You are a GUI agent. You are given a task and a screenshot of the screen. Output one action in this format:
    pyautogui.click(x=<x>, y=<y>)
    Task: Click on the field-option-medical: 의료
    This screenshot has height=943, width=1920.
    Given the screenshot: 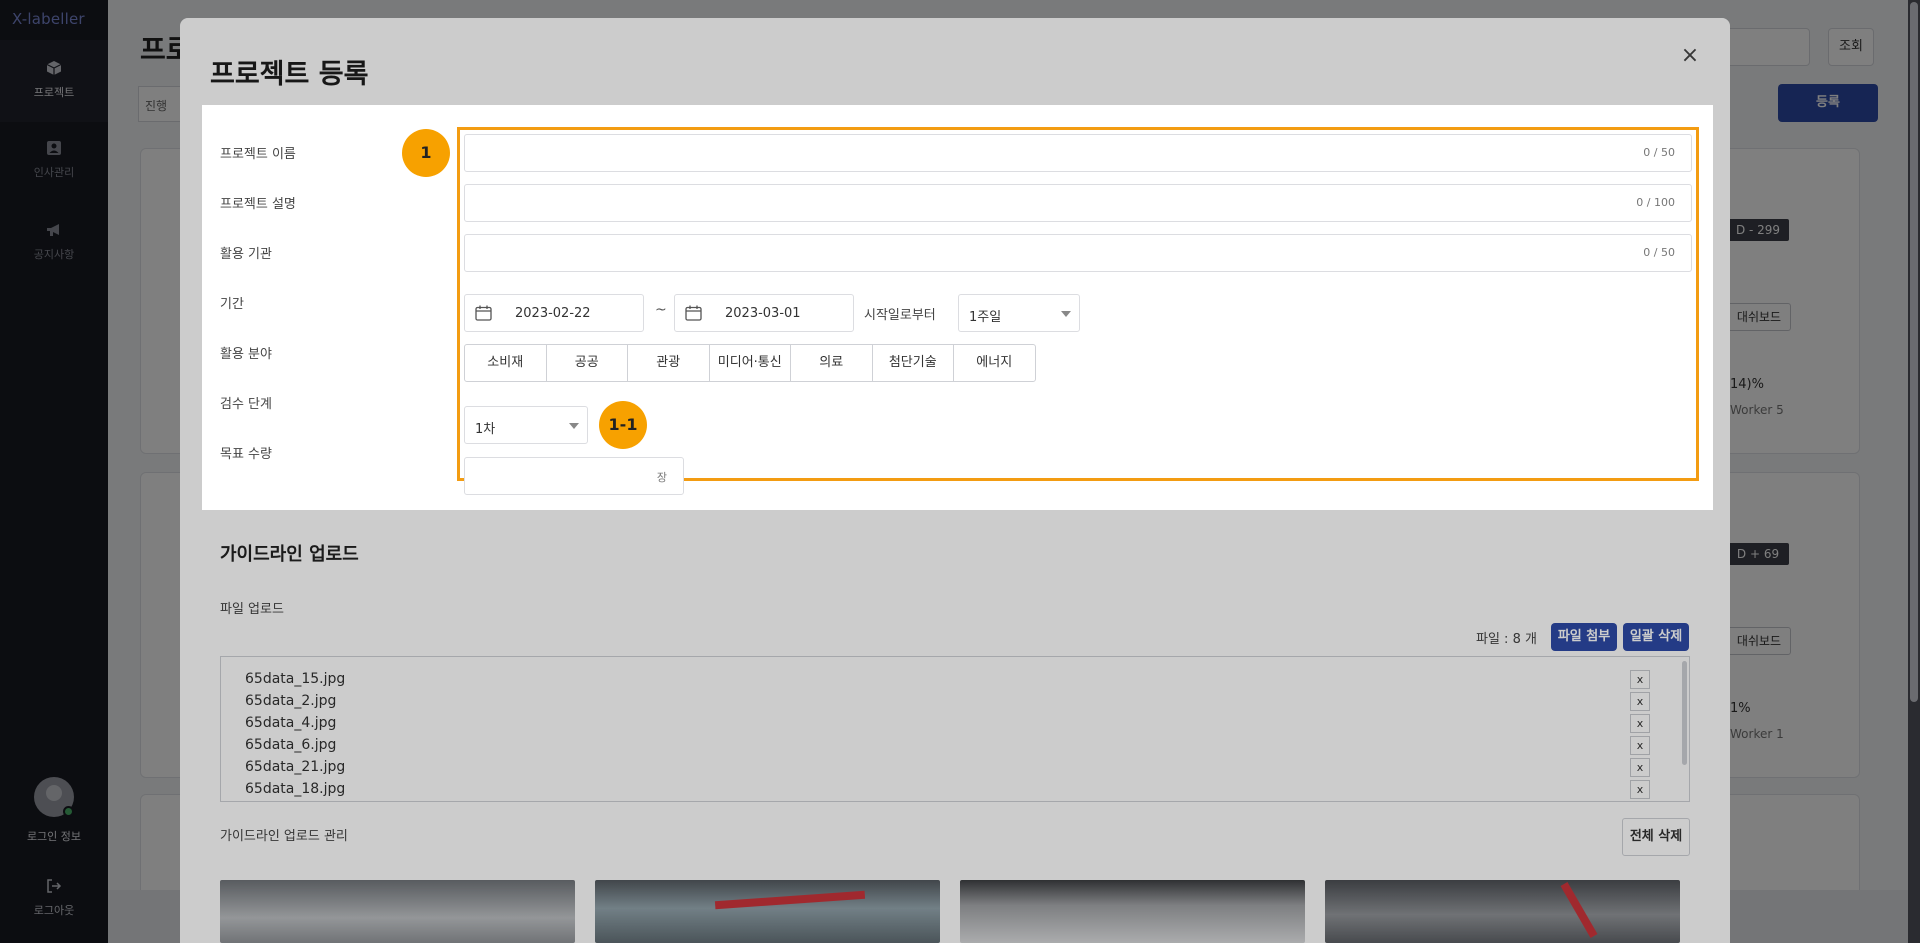 What is the action you would take?
    pyautogui.click(x=831, y=363)
    